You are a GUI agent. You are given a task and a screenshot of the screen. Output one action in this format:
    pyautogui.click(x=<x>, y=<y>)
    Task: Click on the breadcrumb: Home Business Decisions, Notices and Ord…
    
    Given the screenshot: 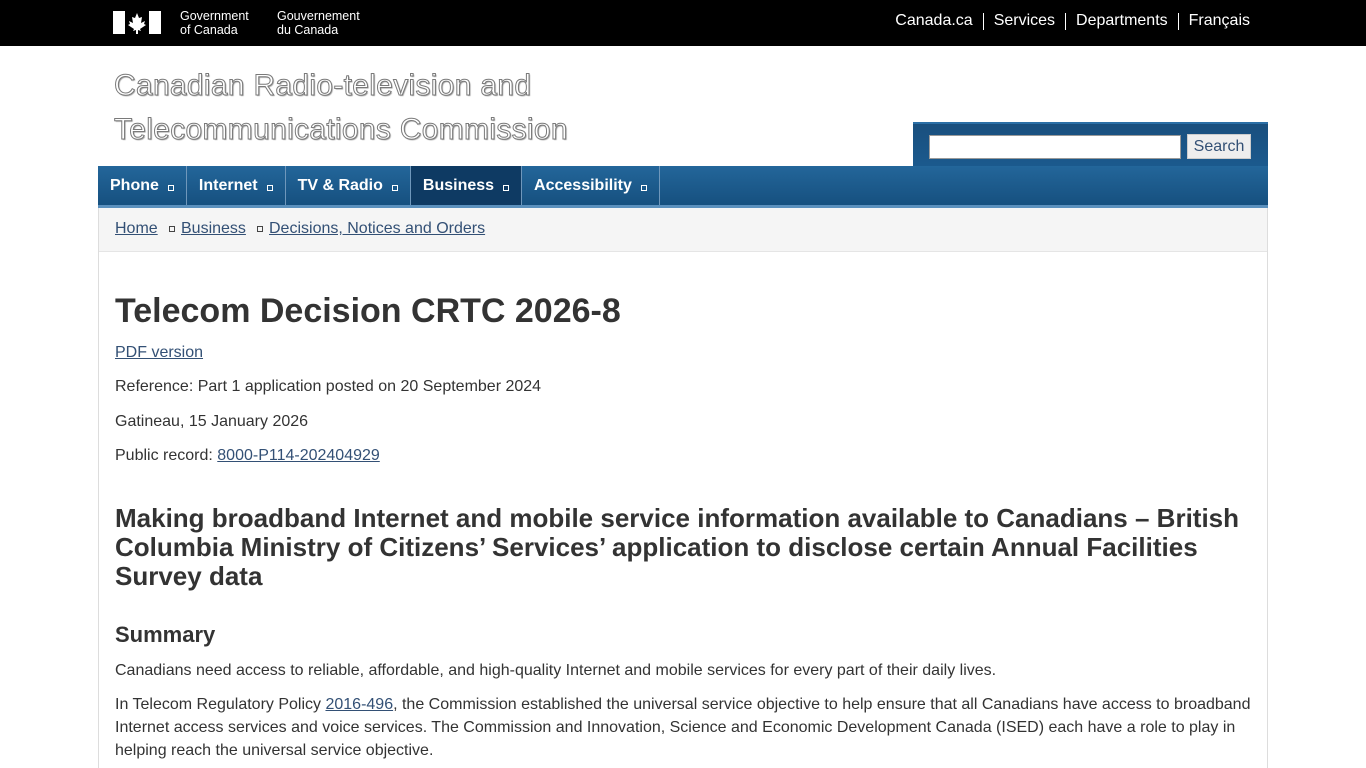 What is the action you would take?
    pyautogui.click(x=683, y=230)
    